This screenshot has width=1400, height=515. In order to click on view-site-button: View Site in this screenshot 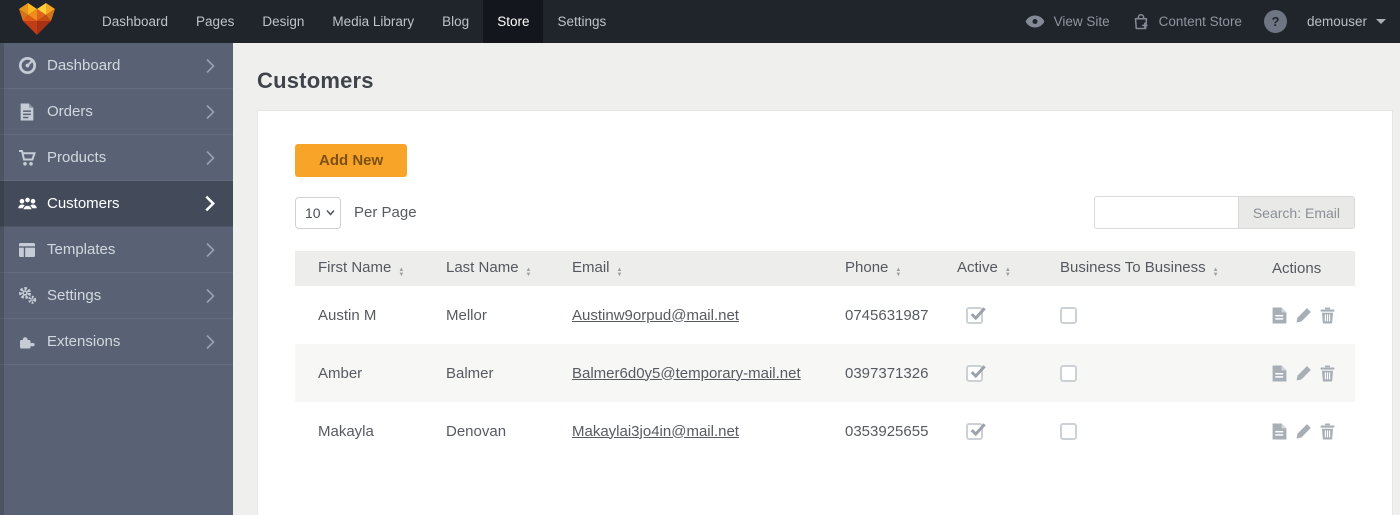, I will do `click(1067, 21)`.